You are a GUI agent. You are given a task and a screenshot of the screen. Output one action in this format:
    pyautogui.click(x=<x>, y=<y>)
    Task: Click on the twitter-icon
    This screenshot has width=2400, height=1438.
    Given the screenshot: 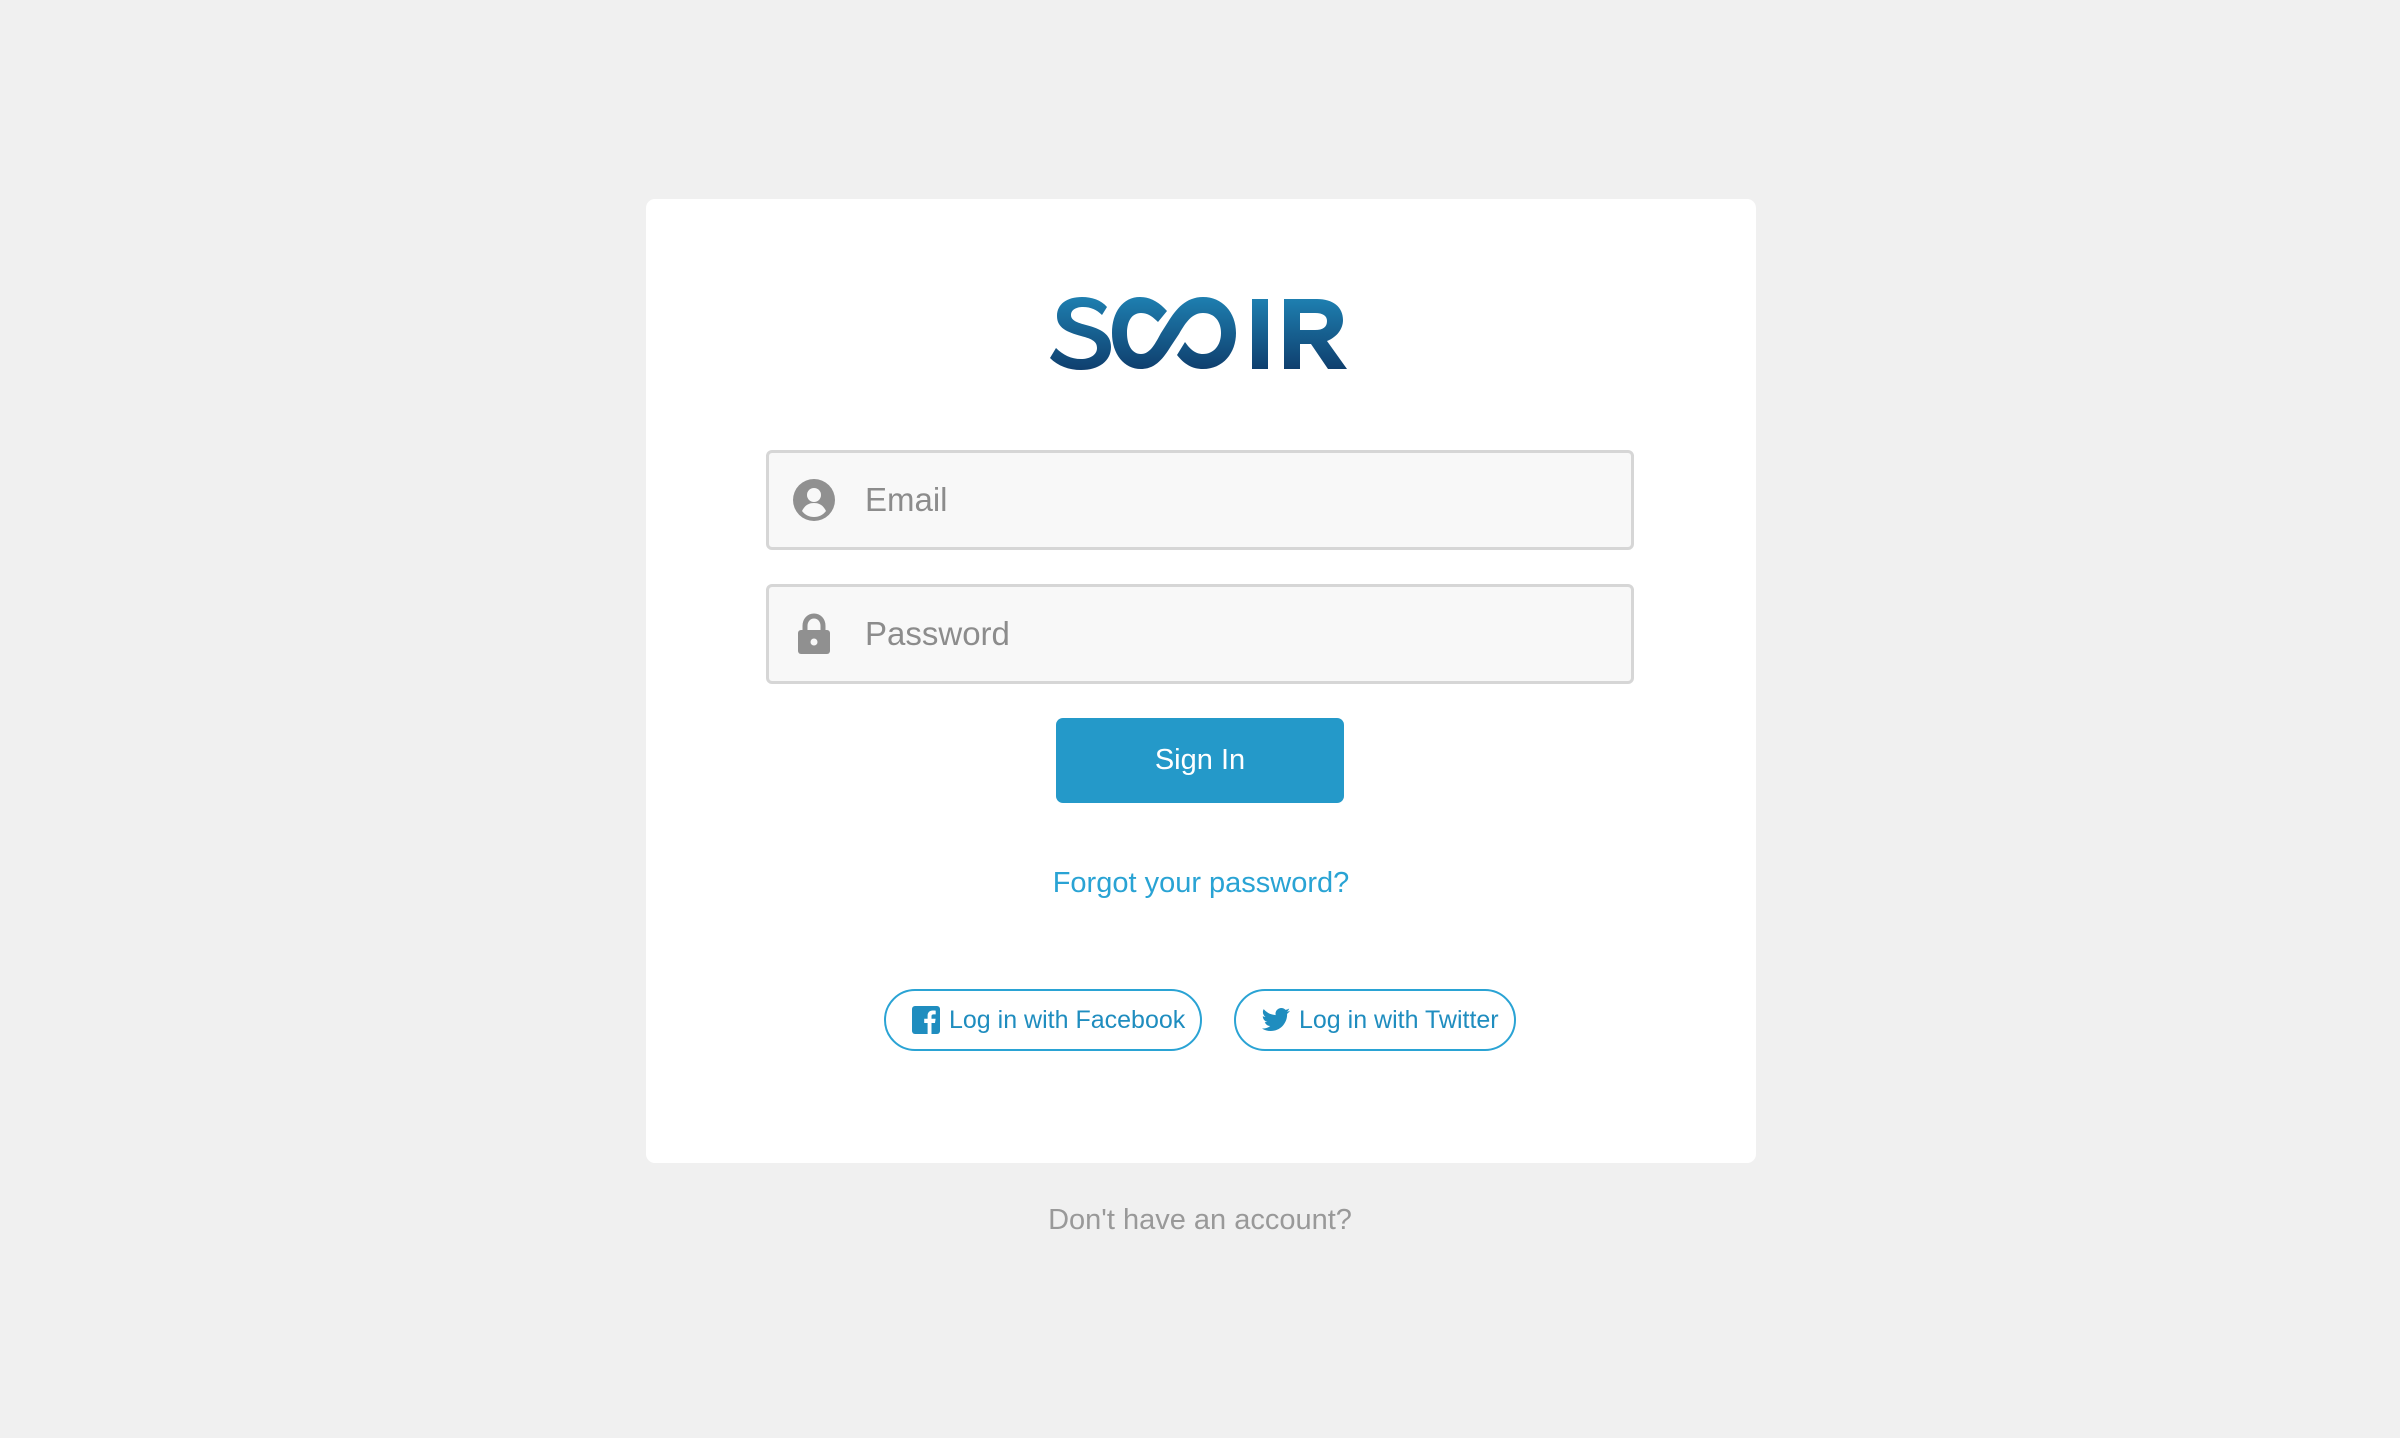 What is the action you would take?
    pyautogui.click(x=1276, y=1019)
    